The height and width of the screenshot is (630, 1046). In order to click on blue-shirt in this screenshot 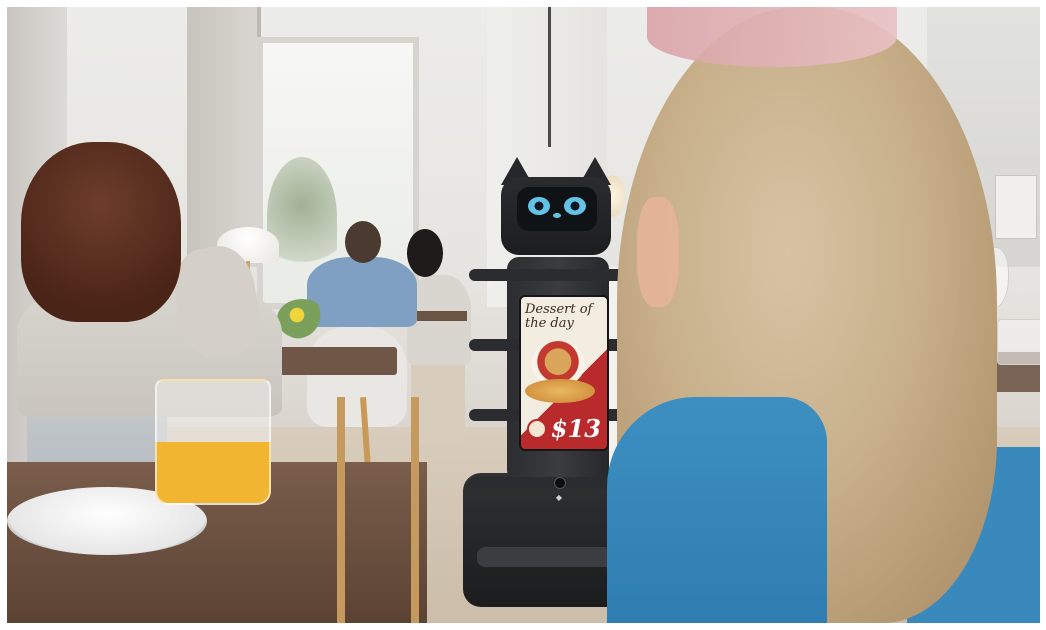, I will do `click(717, 510)`.